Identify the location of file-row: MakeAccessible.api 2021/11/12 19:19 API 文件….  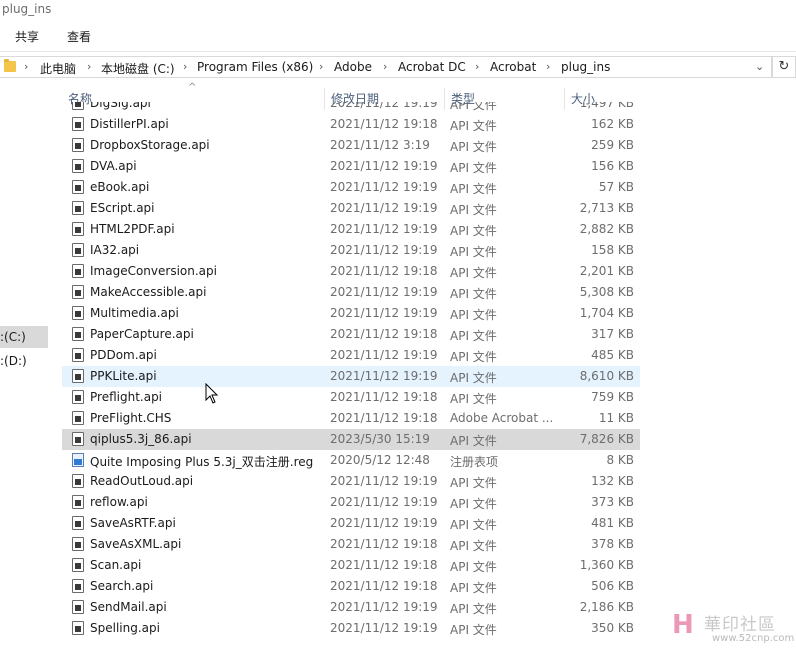
(351, 292).